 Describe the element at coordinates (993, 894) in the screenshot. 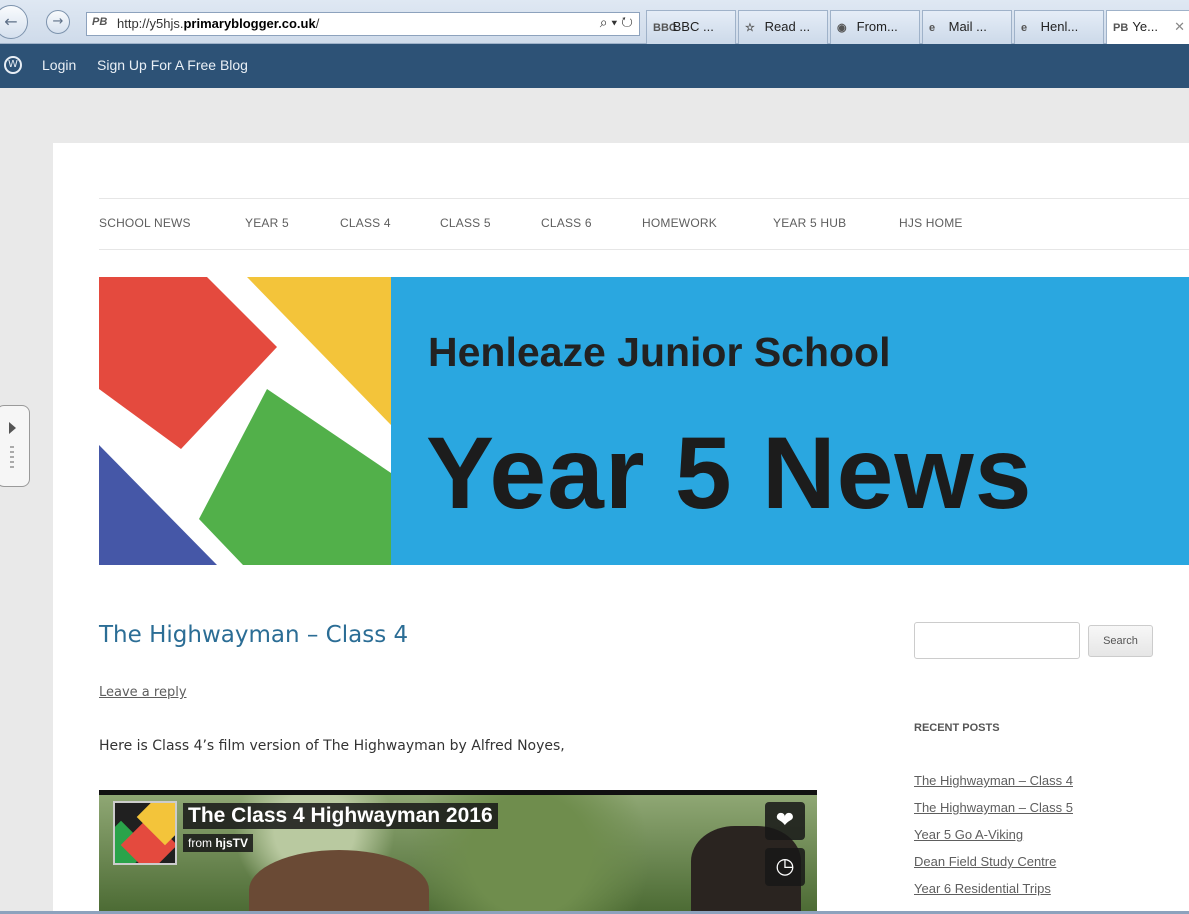

I see `recent-post-link: Year 6 Residential Trips` at that location.